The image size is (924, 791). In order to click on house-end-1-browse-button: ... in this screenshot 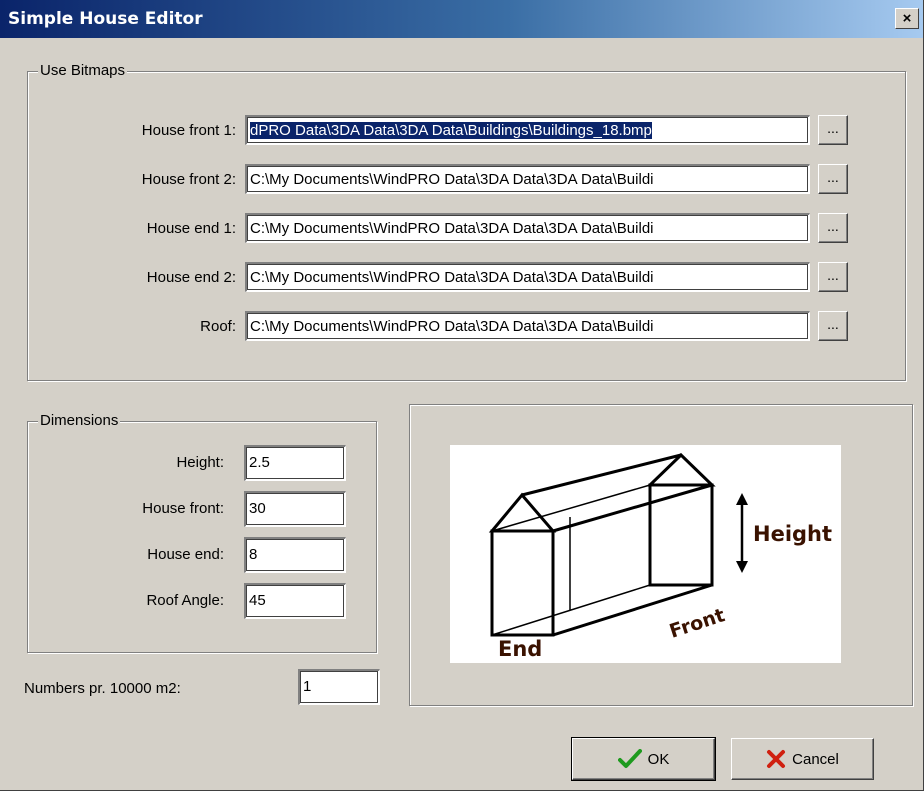, I will do `click(833, 228)`.